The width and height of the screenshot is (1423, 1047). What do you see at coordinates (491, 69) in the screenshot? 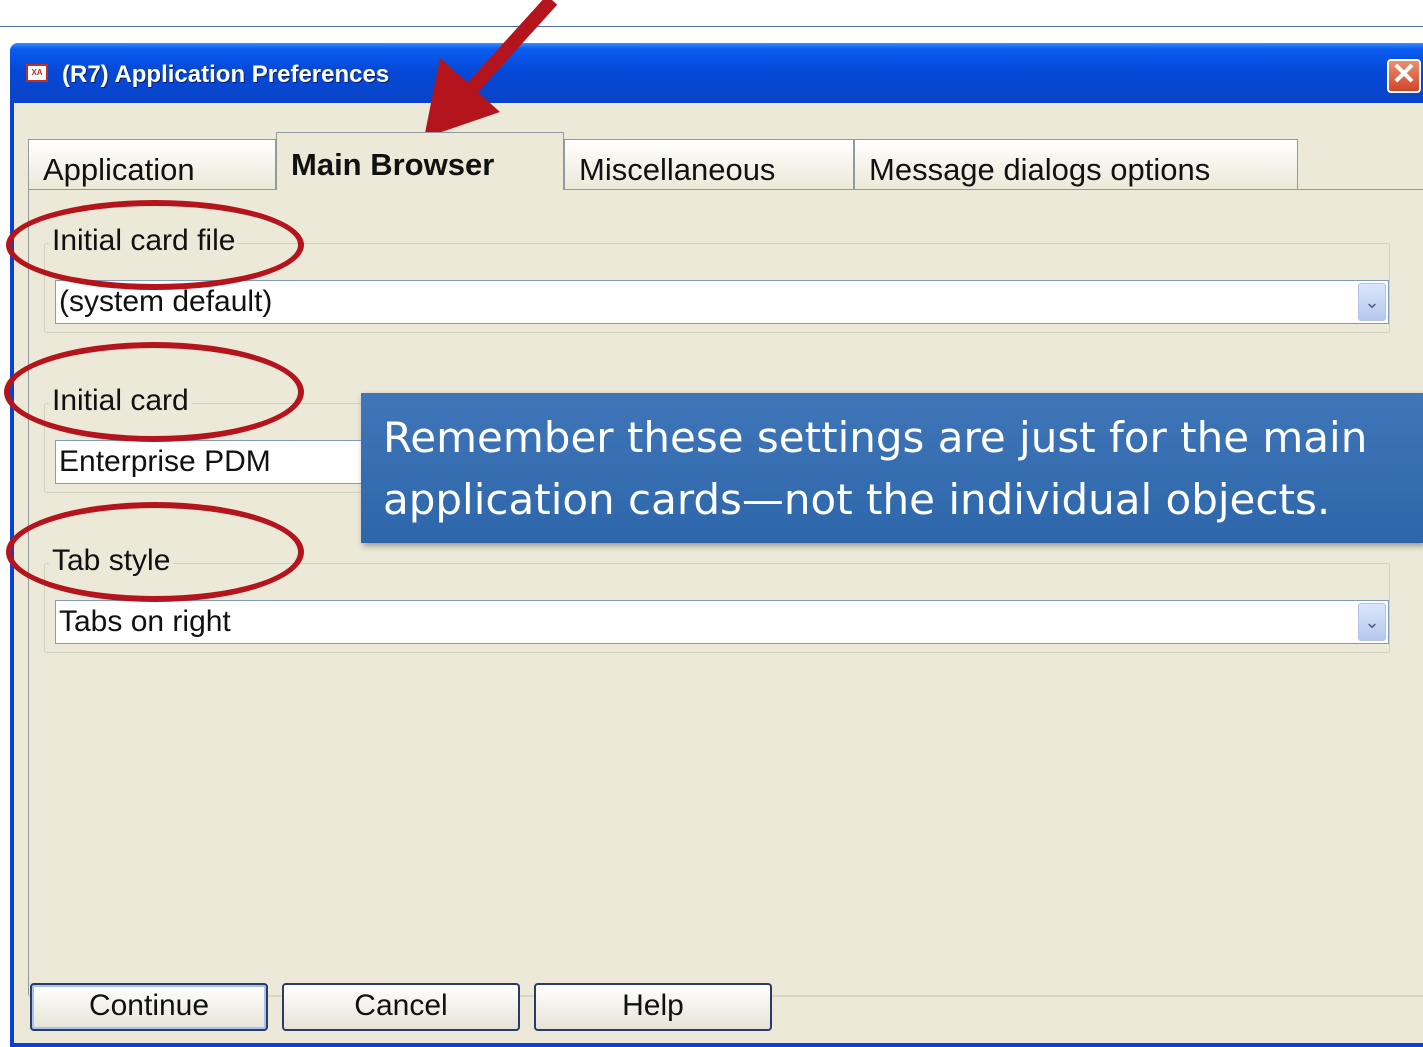
I see `annotation-arrow` at bounding box center [491, 69].